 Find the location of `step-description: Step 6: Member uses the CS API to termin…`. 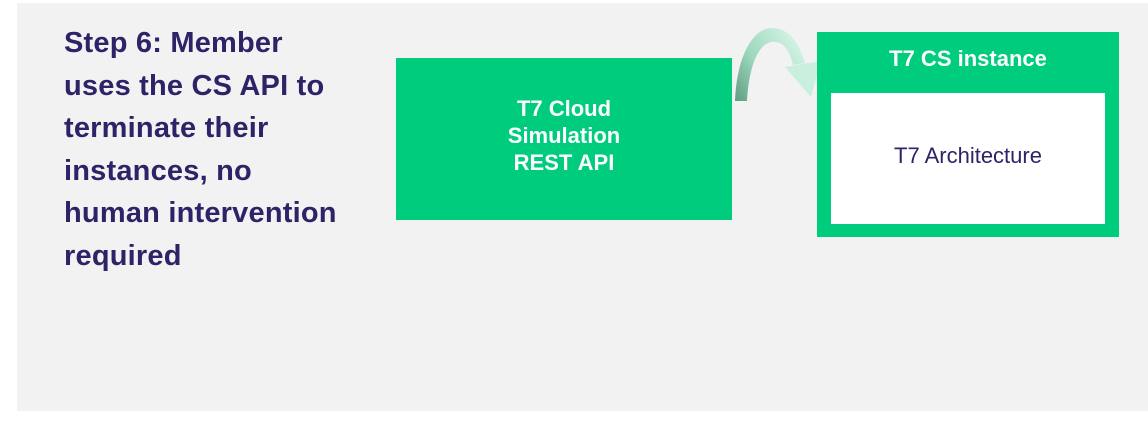

step-description: Step 6: Member uses the CS API to termin… is located at coordinates (200, 149).